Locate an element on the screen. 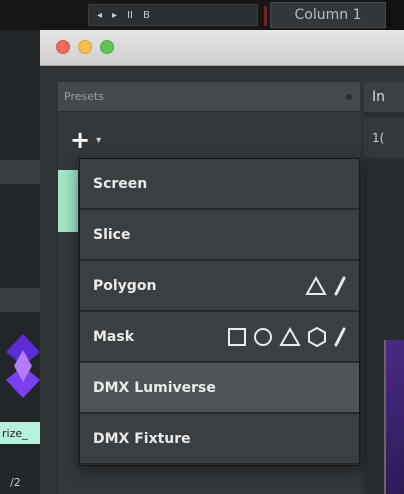  page-indicator: /2 is located at coordinates (15, 482).